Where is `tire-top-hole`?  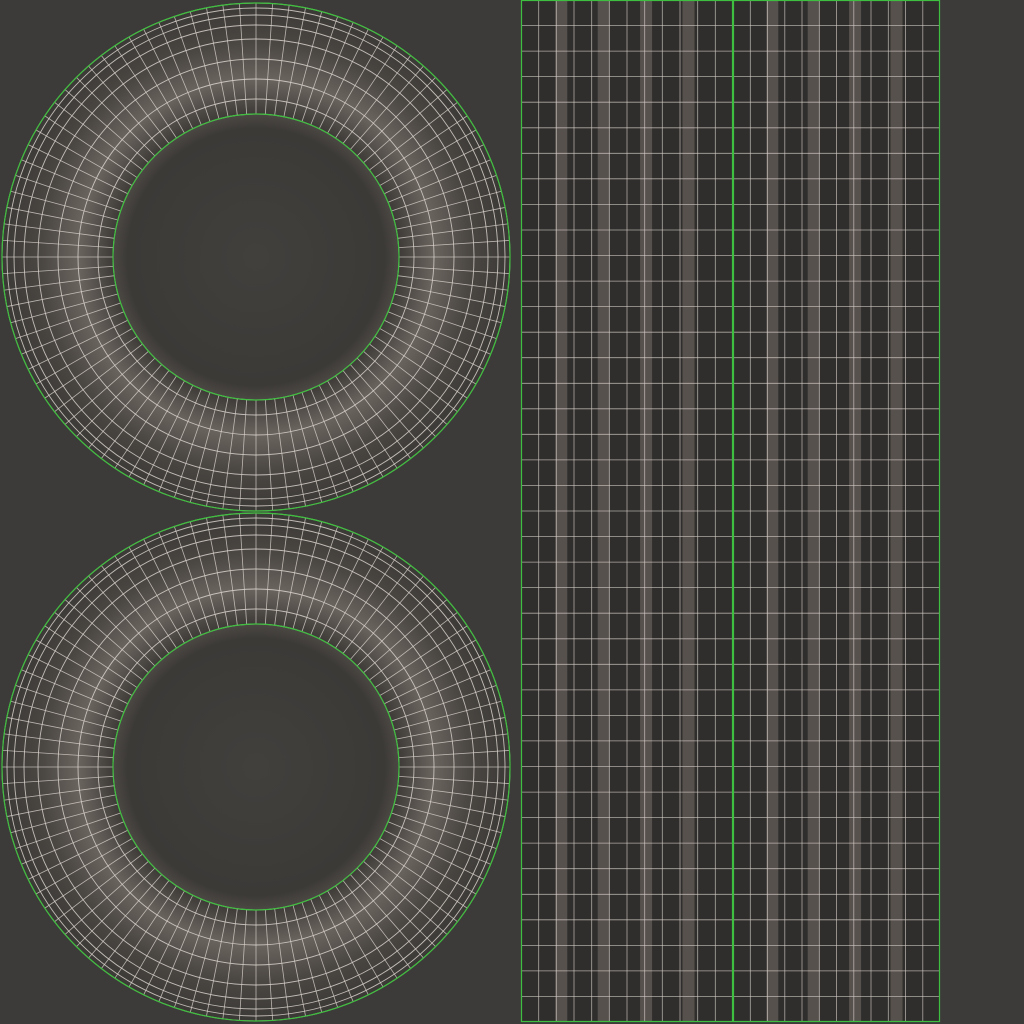 tire-top-hole is located at coordinates (256, 257).